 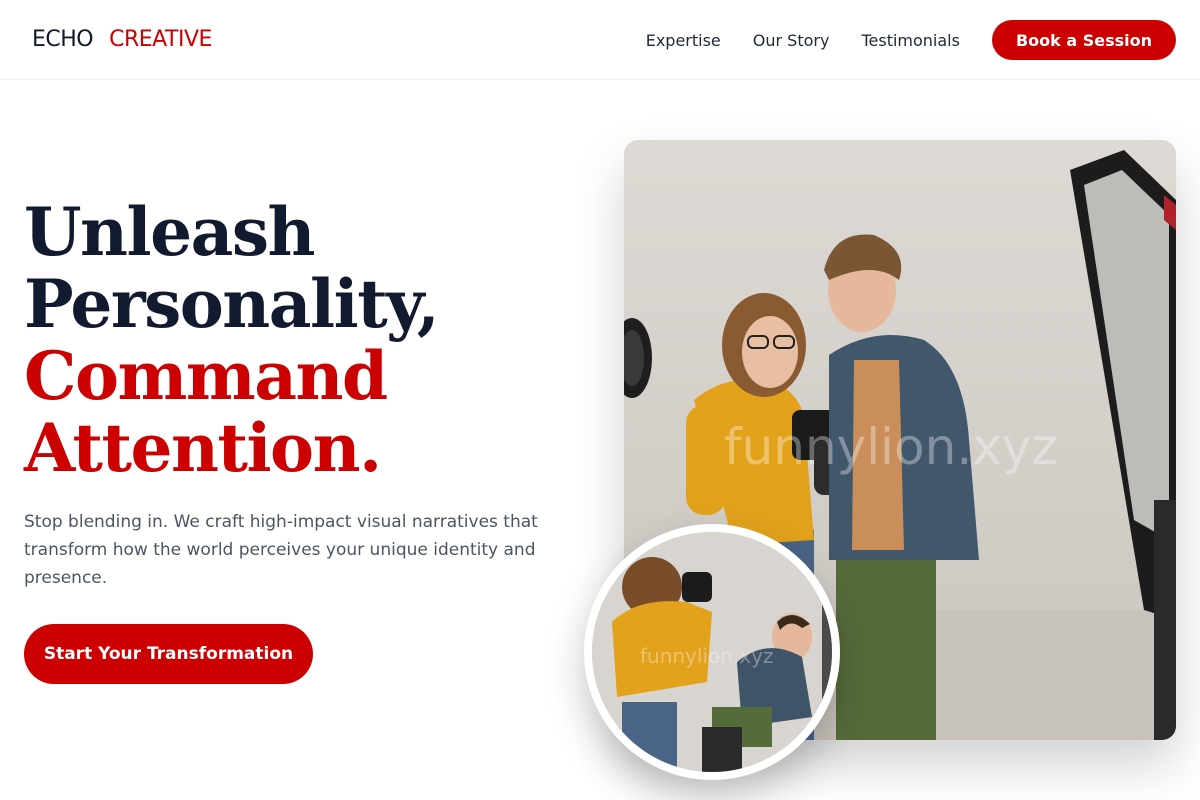 I want to click on nav-link-testimonials: Testimonials, so click(x=910, y=40).